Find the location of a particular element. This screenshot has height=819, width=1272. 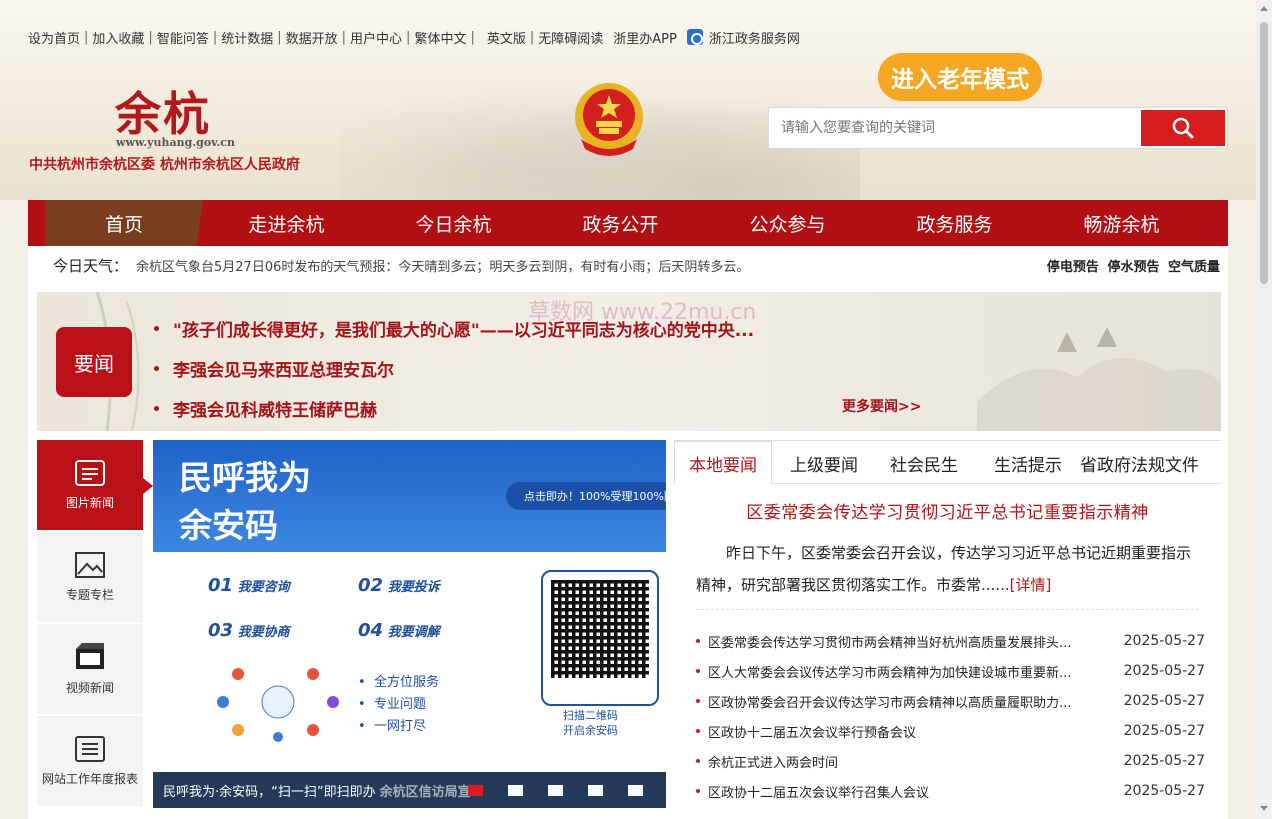

more-headlines-link: 更多要闻>> is located at coordinates (881, 406).